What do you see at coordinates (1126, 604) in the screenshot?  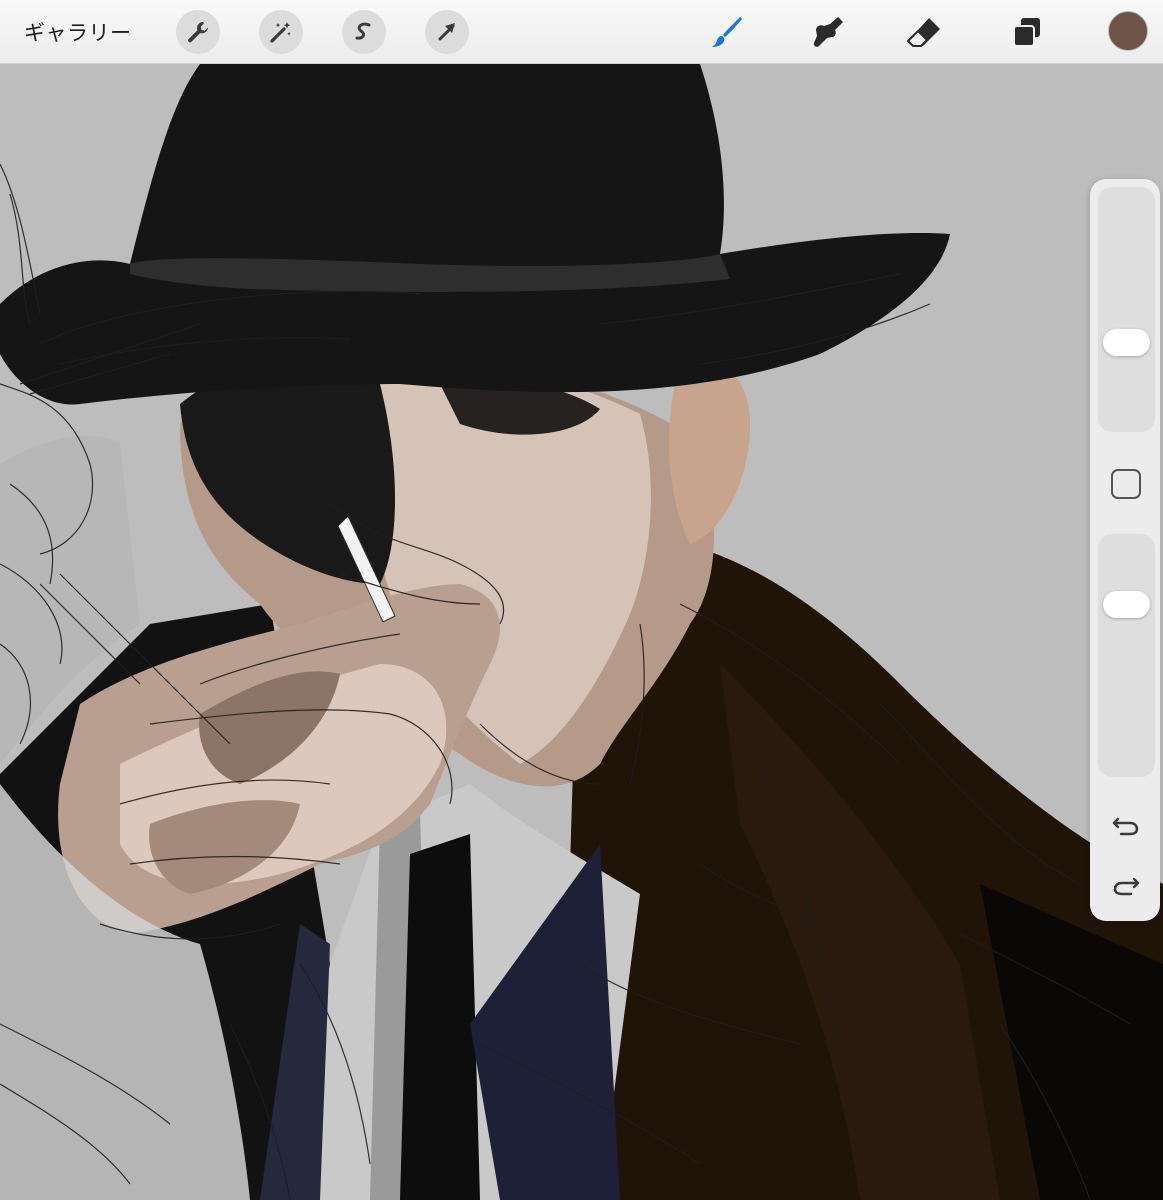 I see `opacity-thumb` at bounding box center [1126, 604].